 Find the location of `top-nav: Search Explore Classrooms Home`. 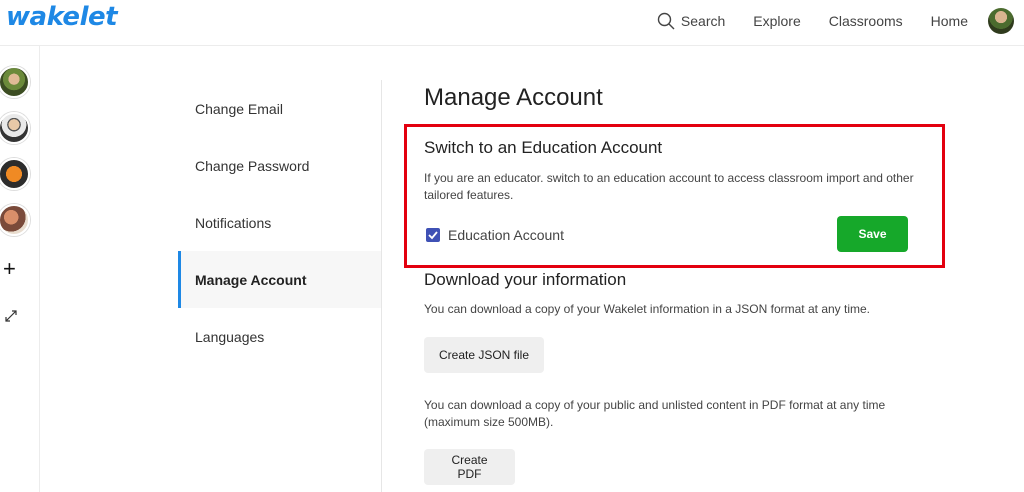

top-nav: Search Explore Classrooms Home is located at coordinates (840, 21).